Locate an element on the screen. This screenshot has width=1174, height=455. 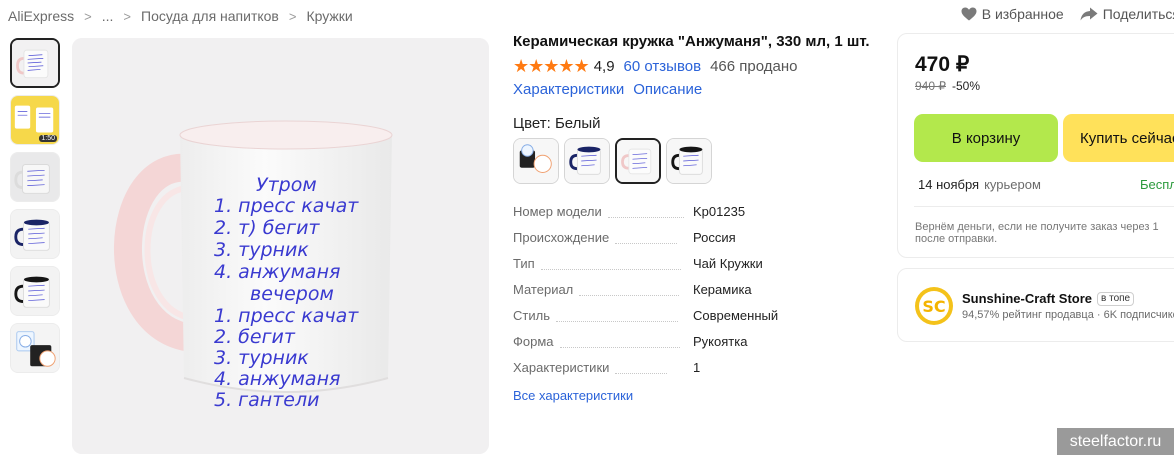
share-button: Поделиться is located at coordinates (1127, 14).